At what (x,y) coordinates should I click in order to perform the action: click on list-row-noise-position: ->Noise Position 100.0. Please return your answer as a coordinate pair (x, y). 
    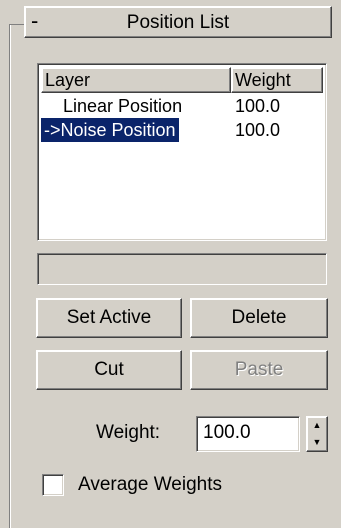
    Looking at the image, I should click on (183, 130).